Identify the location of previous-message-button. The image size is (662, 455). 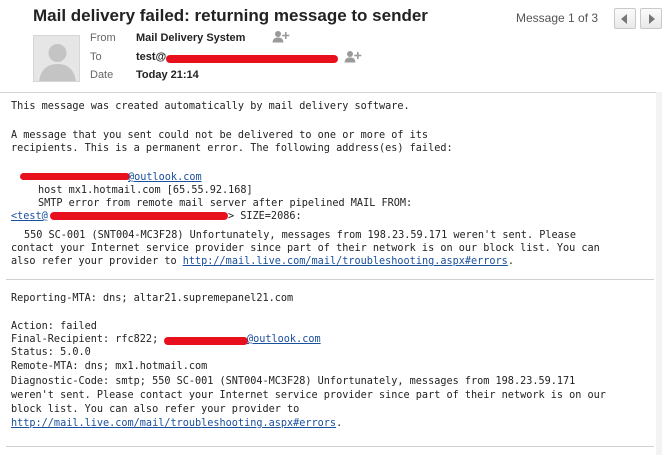
(625, 18).